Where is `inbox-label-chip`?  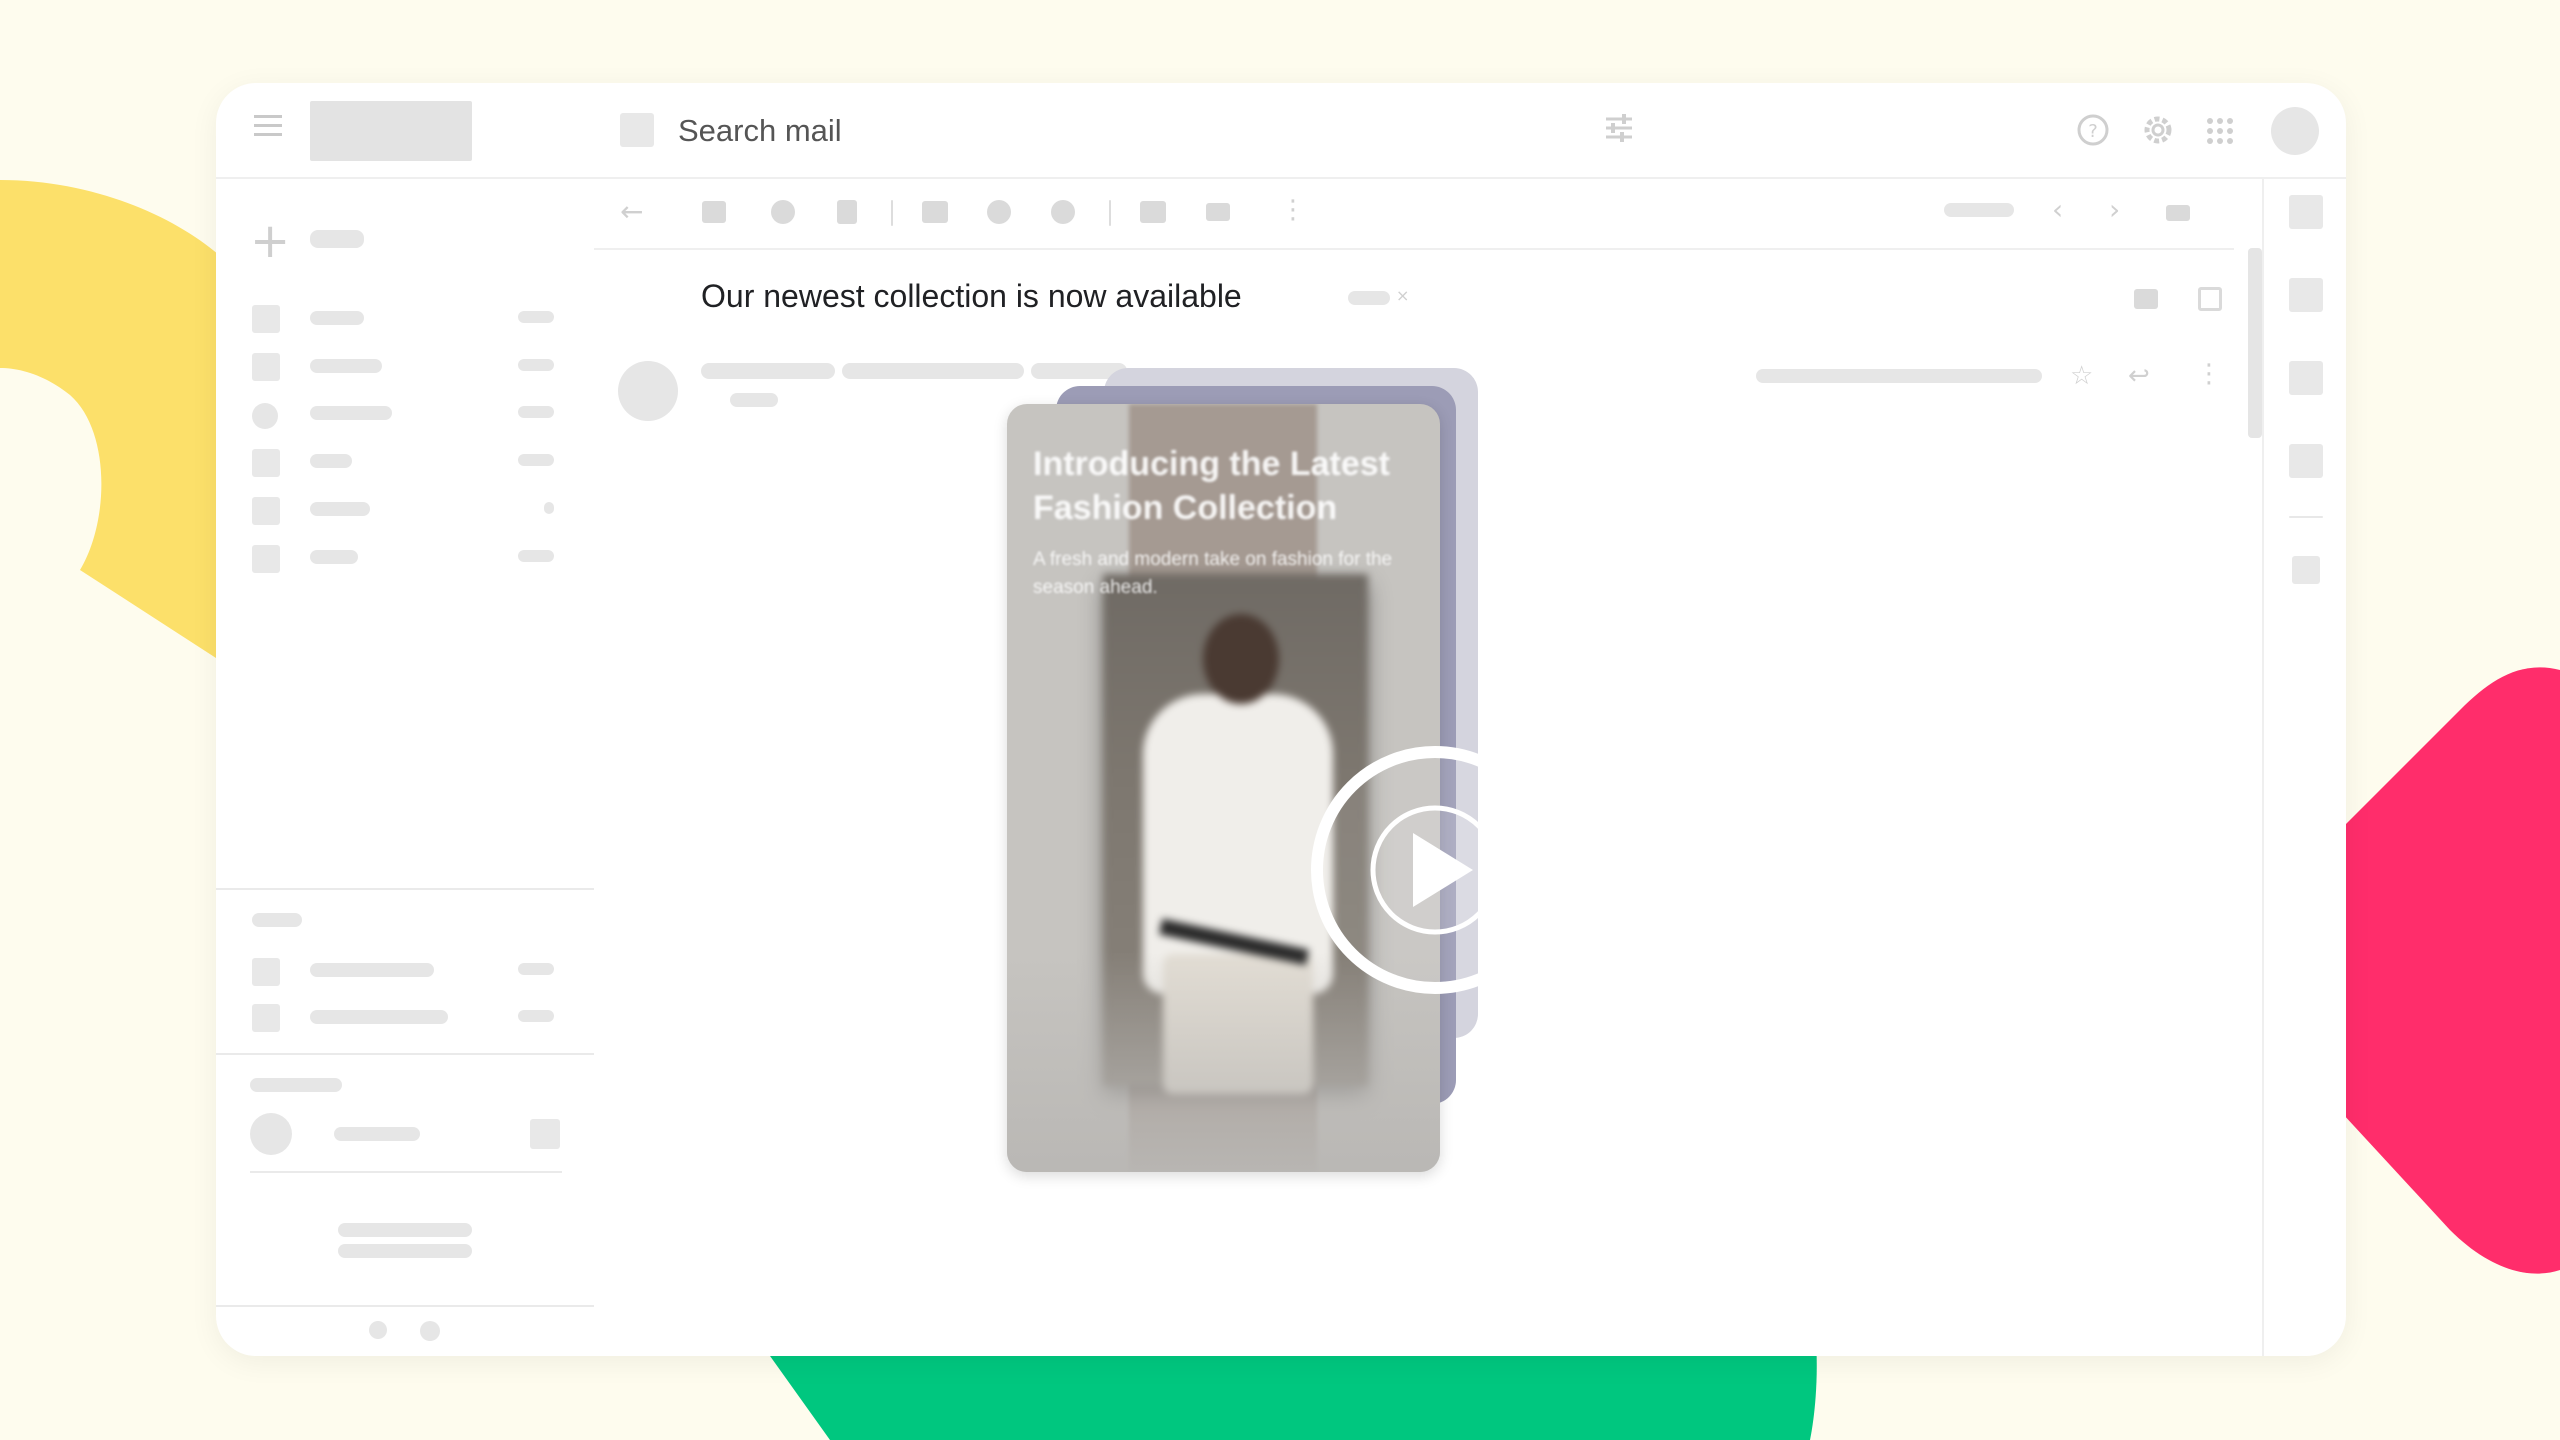
inbox-label-chip is located at coordinates (1369, 298).